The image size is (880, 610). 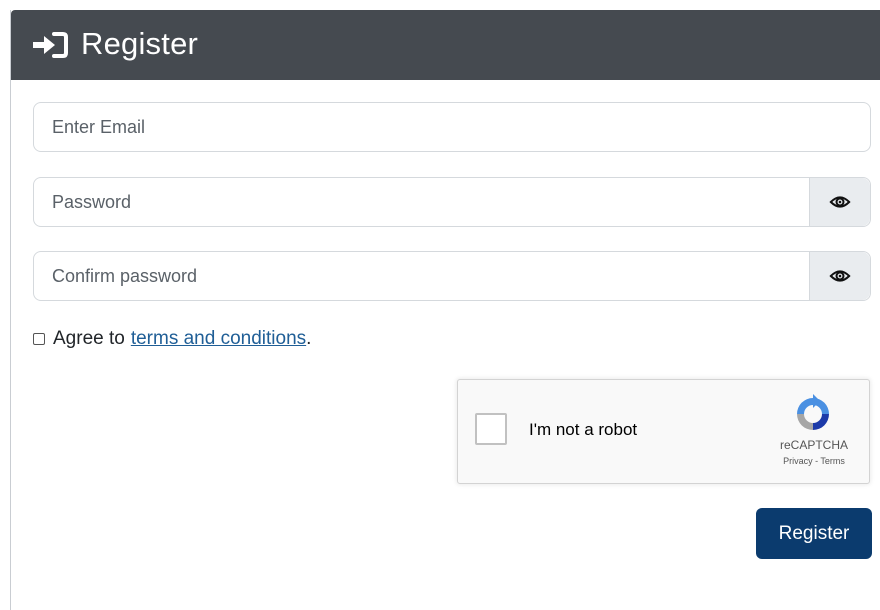 I want to click on email-field, so click(x=452, y=127).